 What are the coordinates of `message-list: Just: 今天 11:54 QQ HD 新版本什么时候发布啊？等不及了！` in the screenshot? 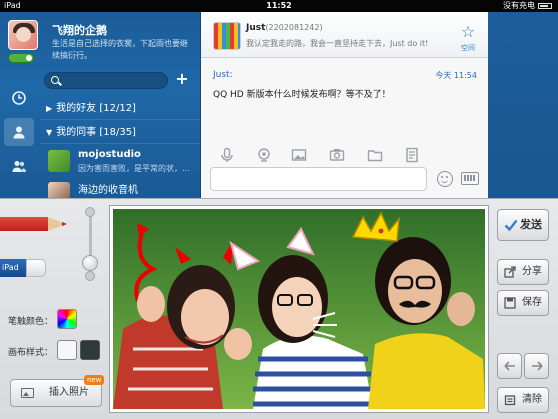 It's located at (345, 101).